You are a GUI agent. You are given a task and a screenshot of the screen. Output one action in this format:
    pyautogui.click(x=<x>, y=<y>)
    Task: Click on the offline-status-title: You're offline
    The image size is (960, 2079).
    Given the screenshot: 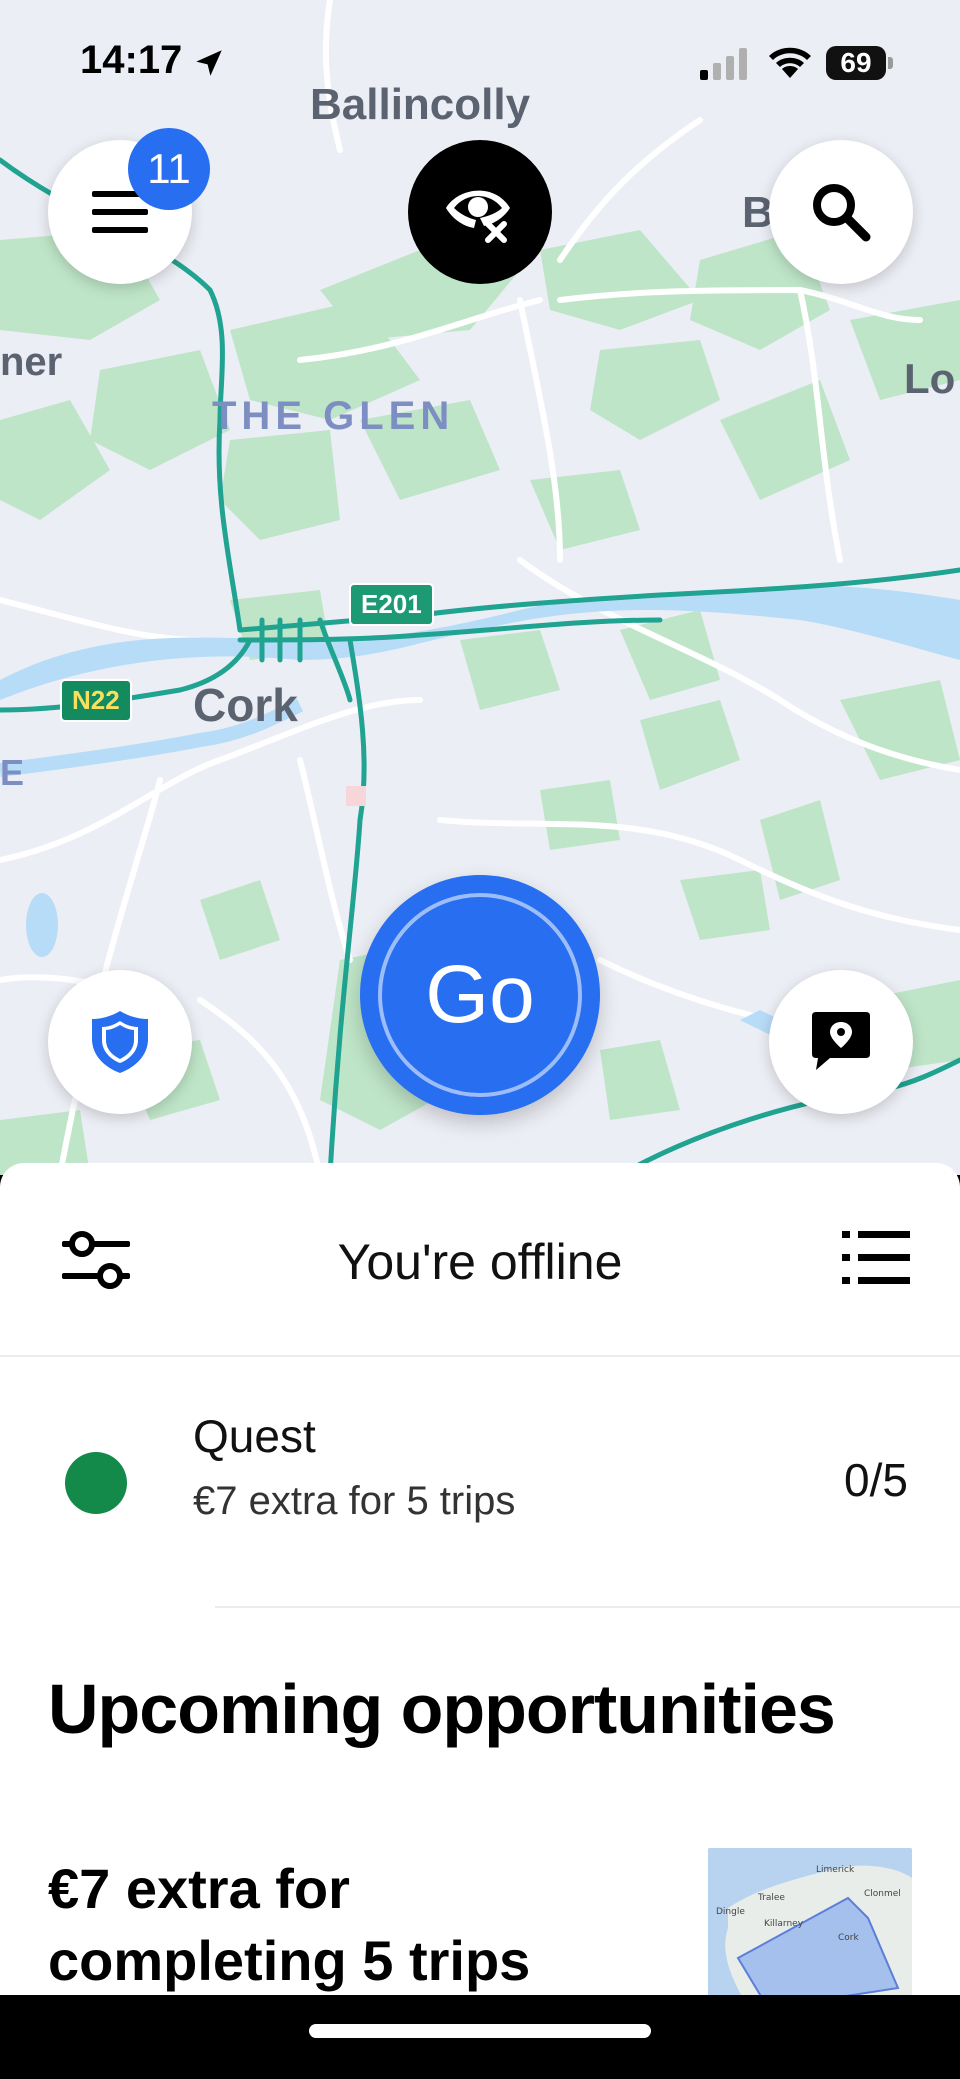 What is the action you would take?
    pyautogui.click(x=480, y=1262)
    